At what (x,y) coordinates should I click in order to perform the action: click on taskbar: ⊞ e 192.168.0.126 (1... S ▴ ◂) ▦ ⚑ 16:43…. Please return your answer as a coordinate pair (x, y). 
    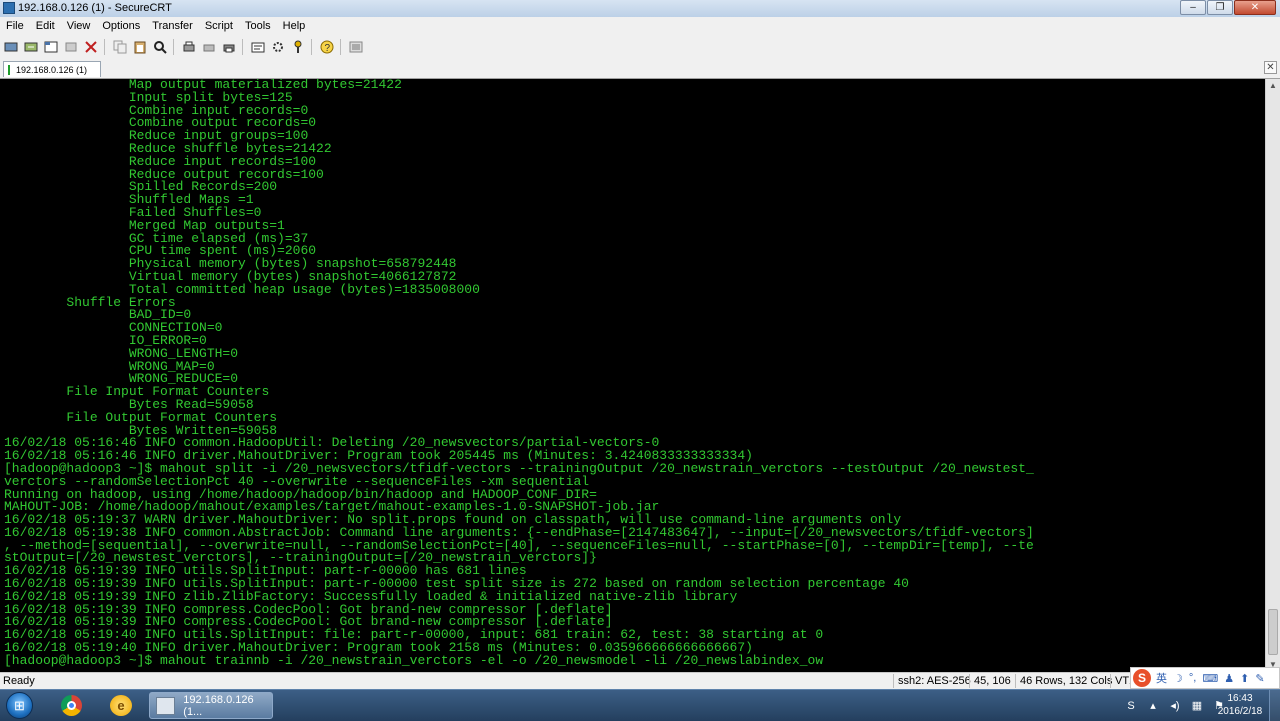
    Looking at the image, I should click on (640, 705).